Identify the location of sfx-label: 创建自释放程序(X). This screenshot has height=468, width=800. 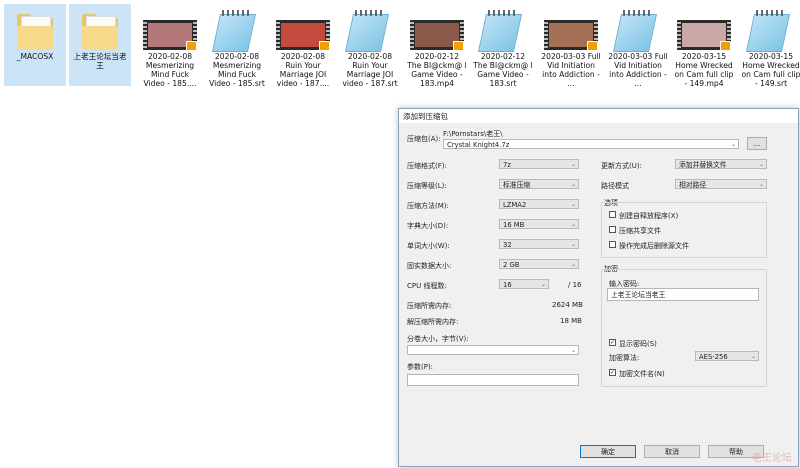
(649, 216).